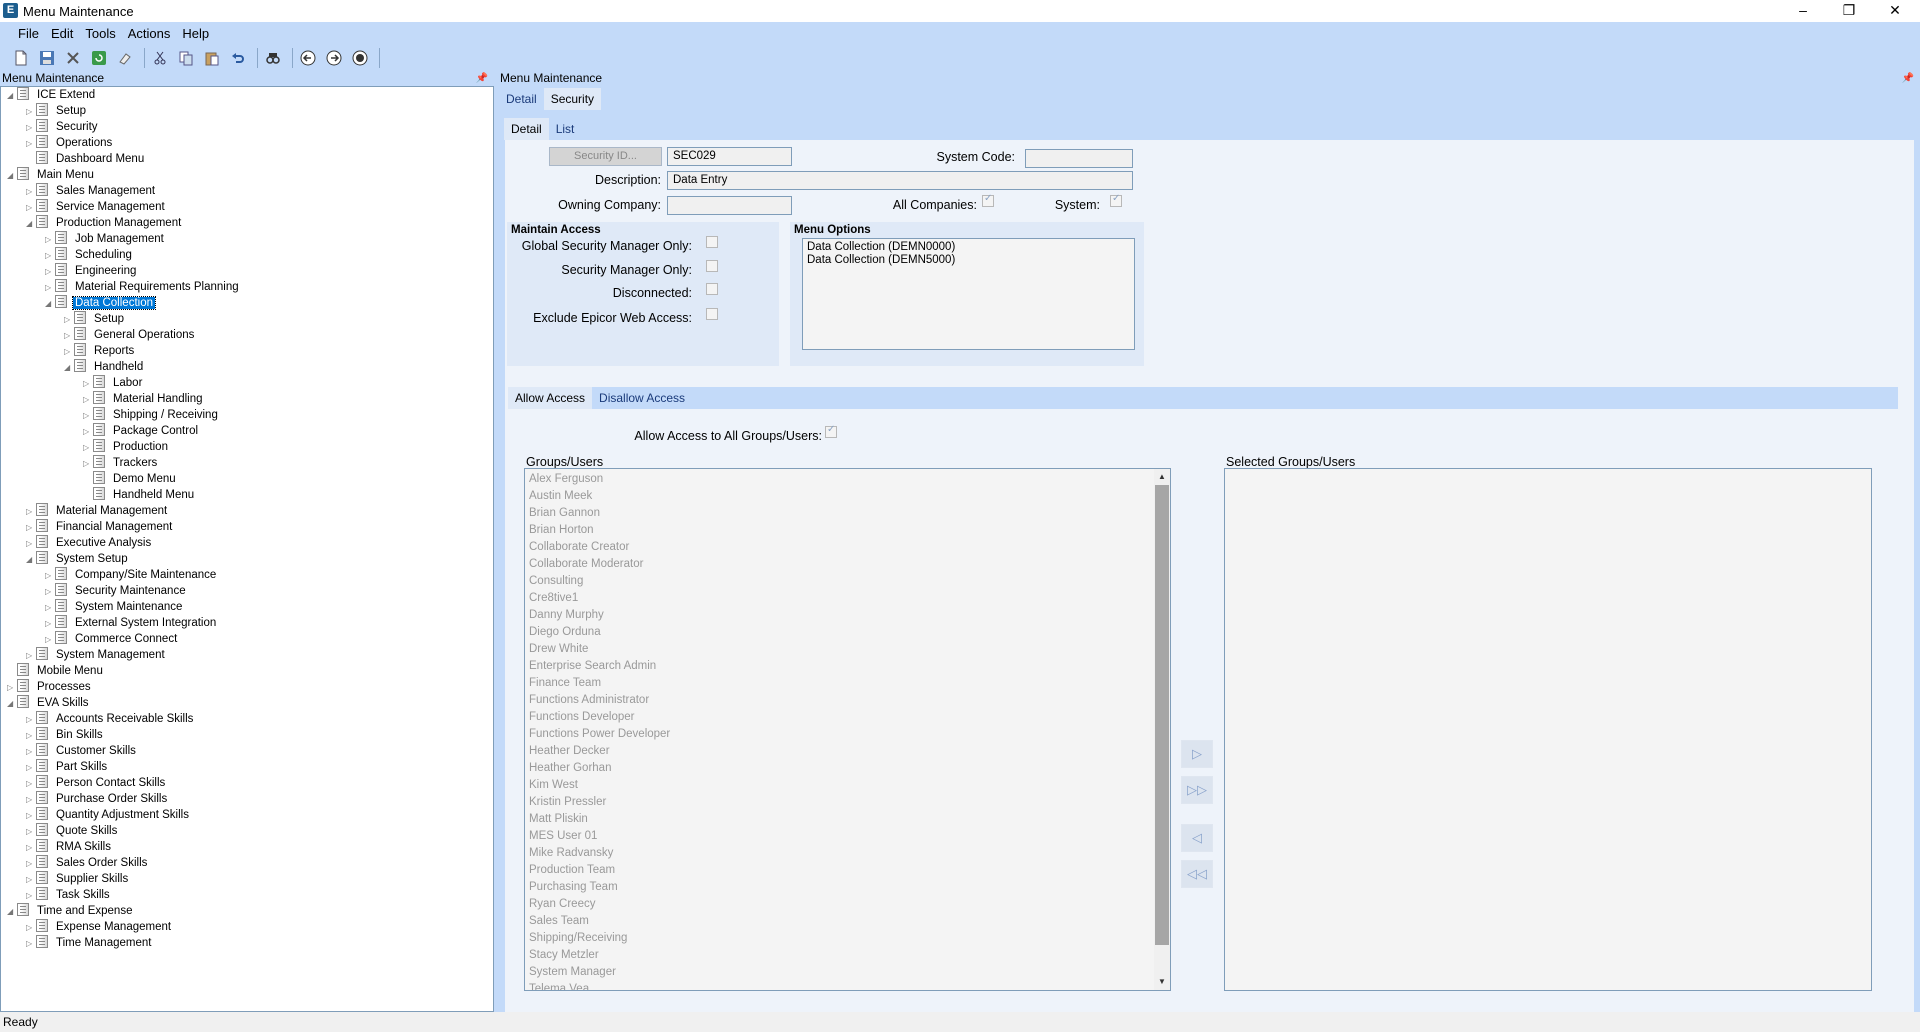  What do you see at coordinates (99, 58) in the screenshot?
I see `refresh-icon` at bounding box center [99, 58].